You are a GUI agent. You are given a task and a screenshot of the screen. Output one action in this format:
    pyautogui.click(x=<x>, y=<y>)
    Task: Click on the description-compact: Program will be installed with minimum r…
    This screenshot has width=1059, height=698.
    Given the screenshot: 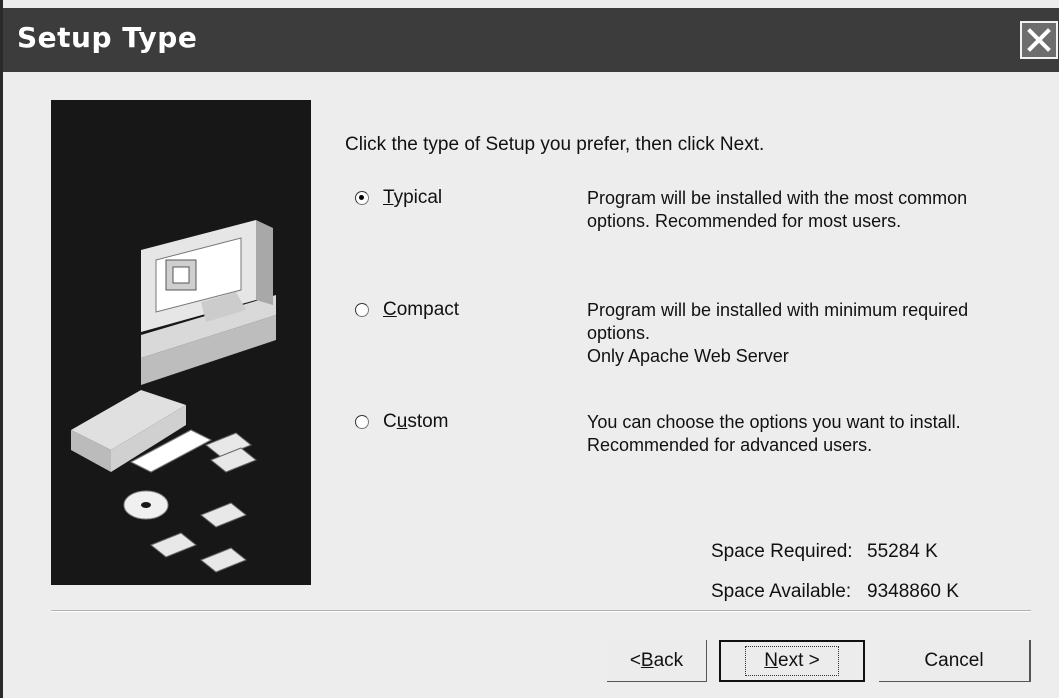 What is the action you would take?
    pyautogui.click(x=797, y=333)
    